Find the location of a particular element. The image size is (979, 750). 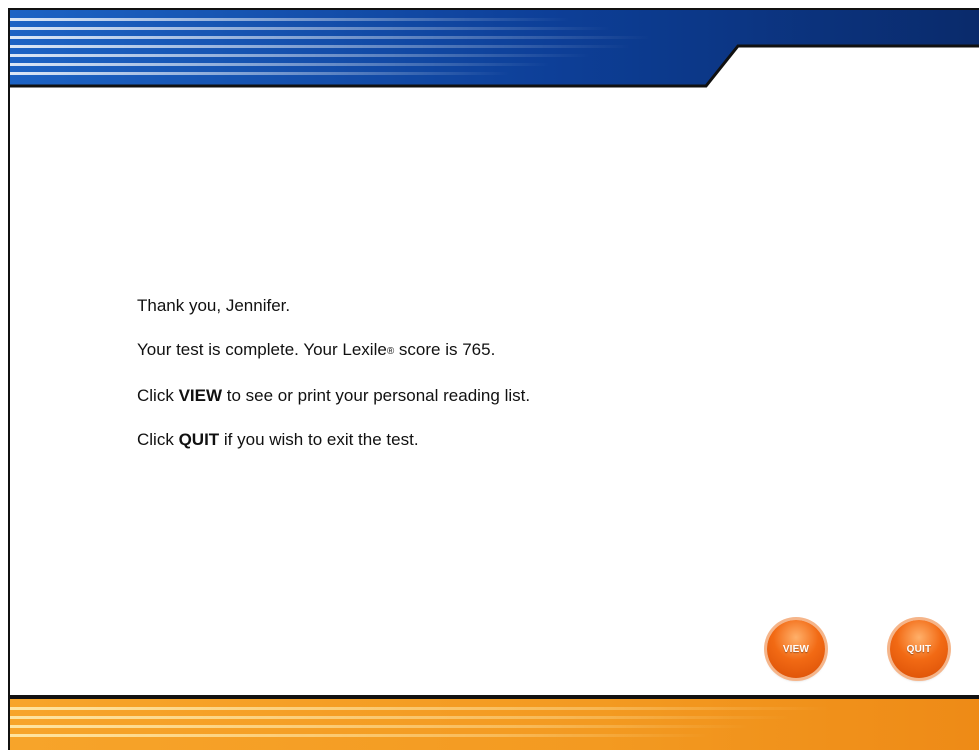

quit-keyword: QUIT is located at coordinates (199, 439).